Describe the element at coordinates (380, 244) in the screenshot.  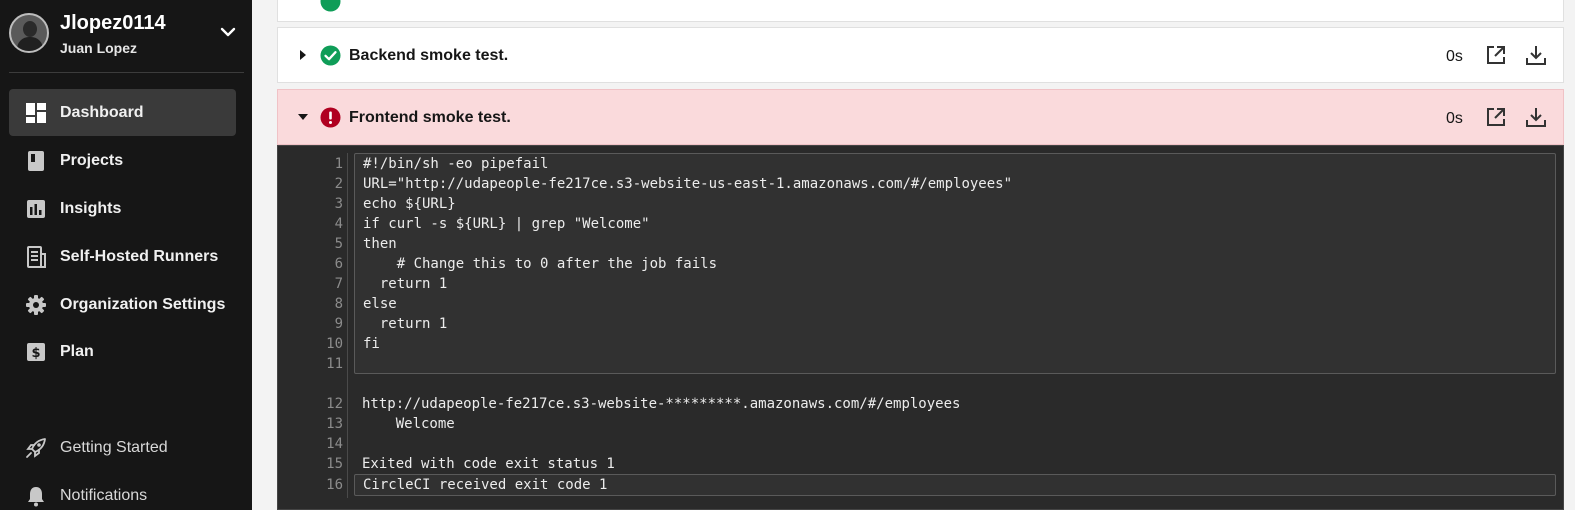
I see `code-line: then` at that location.